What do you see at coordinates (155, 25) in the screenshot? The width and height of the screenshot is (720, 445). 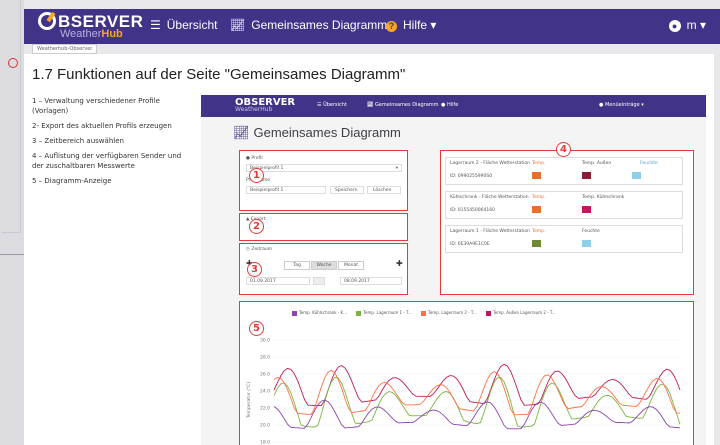 I see `list-icon: ☰` at bounding box center [155, 25].